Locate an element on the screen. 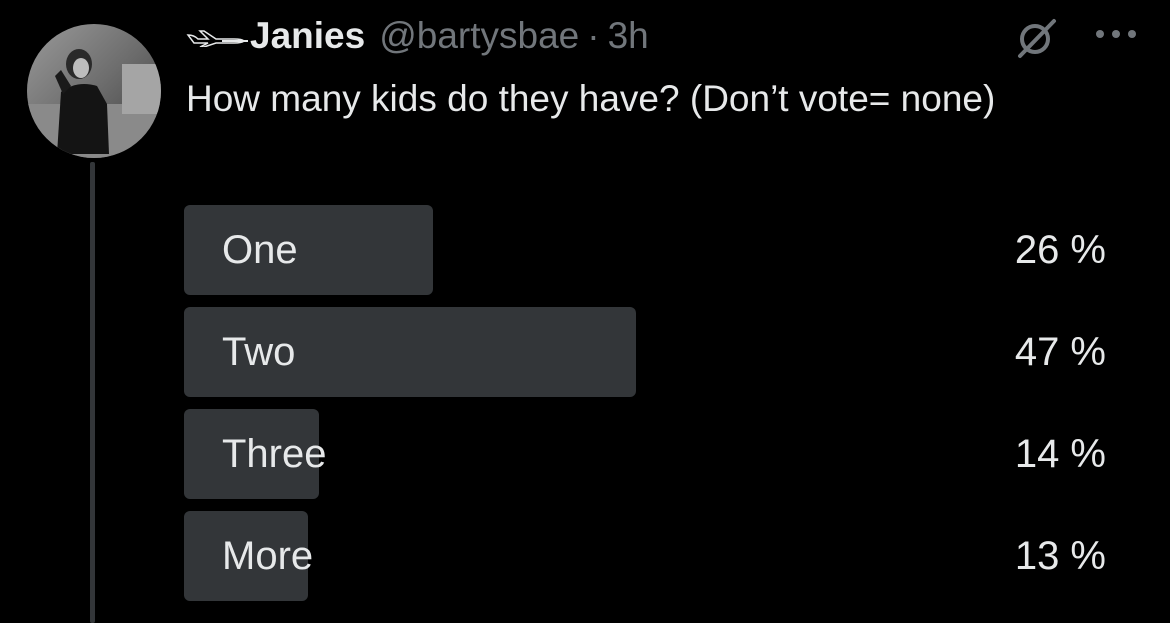 The image size is (1170, 623). poll-option: Two 47 % is located at coordinates (645, 352).